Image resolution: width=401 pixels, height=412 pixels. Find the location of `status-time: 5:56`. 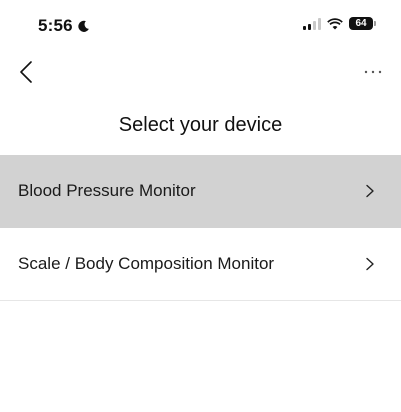

status-time: 5:56 is located at coordinates (64, 26).